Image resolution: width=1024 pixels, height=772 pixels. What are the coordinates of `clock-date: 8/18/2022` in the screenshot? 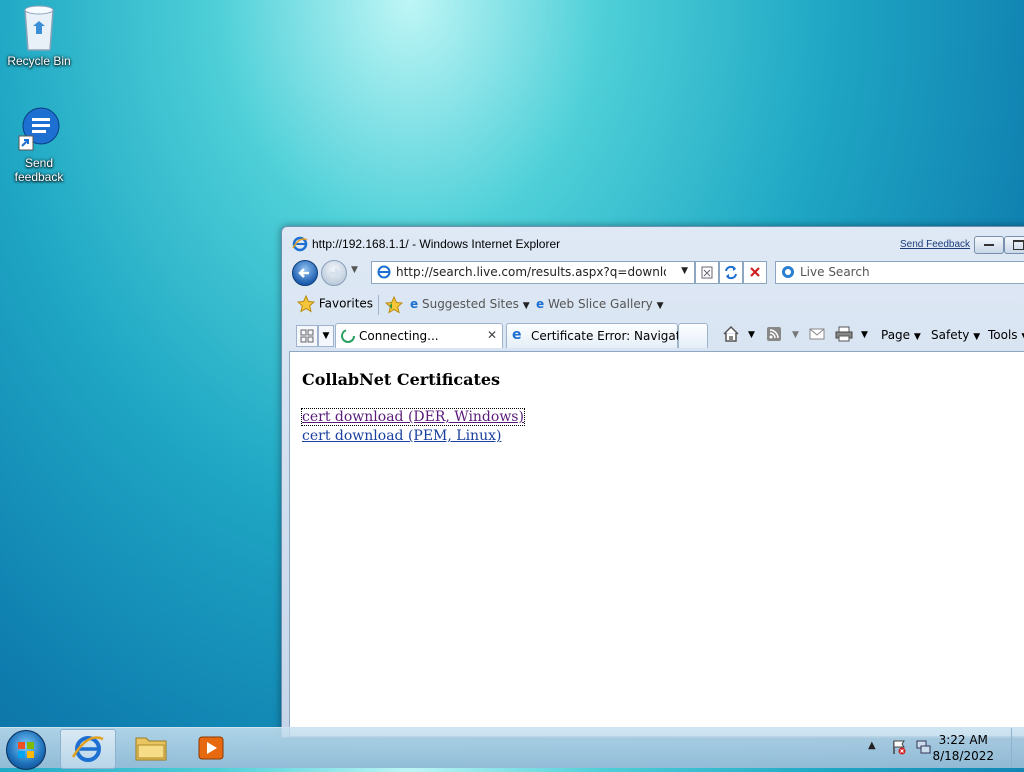 It's located at (963, 756).